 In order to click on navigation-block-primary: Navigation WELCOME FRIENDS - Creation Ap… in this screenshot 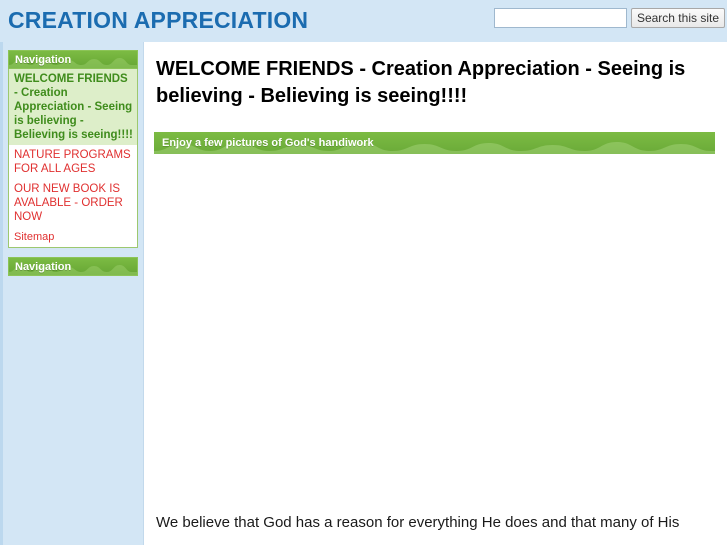, I will do `click(73, 149)`.